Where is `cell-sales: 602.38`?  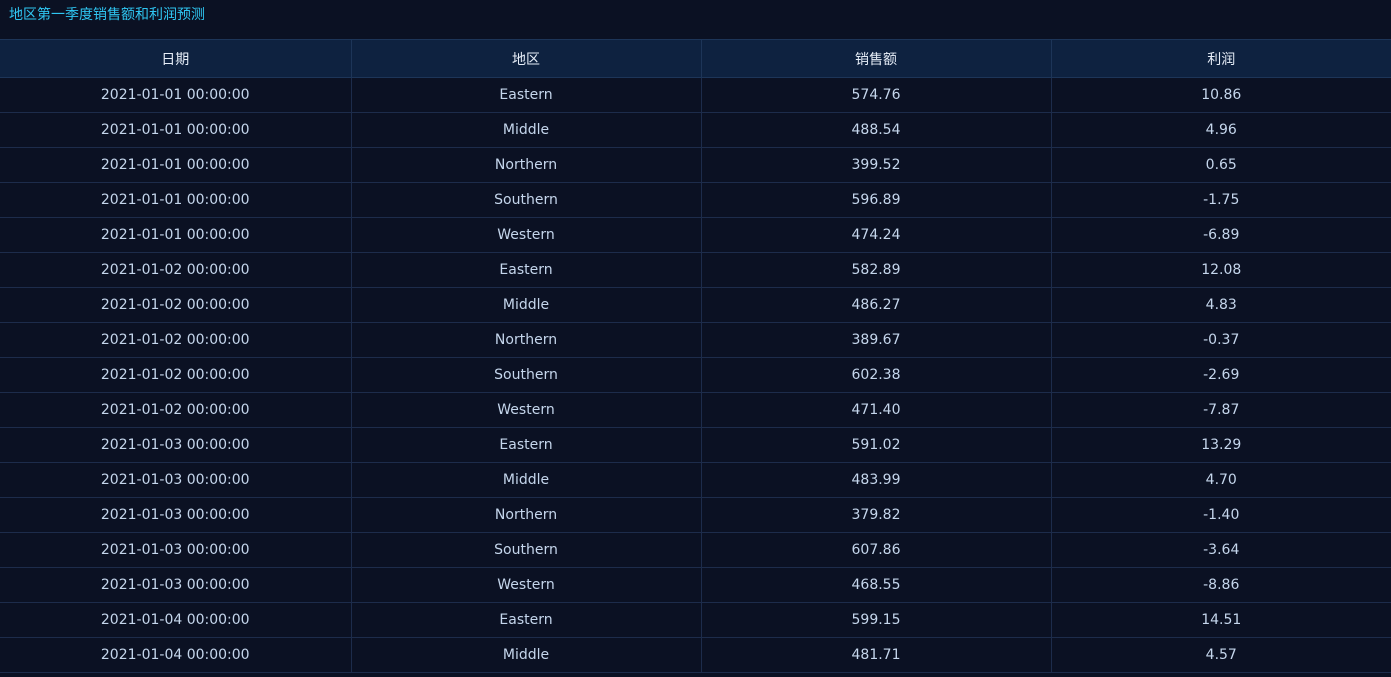 cell-sales: 602.38 is located at coordinates (875, 375).